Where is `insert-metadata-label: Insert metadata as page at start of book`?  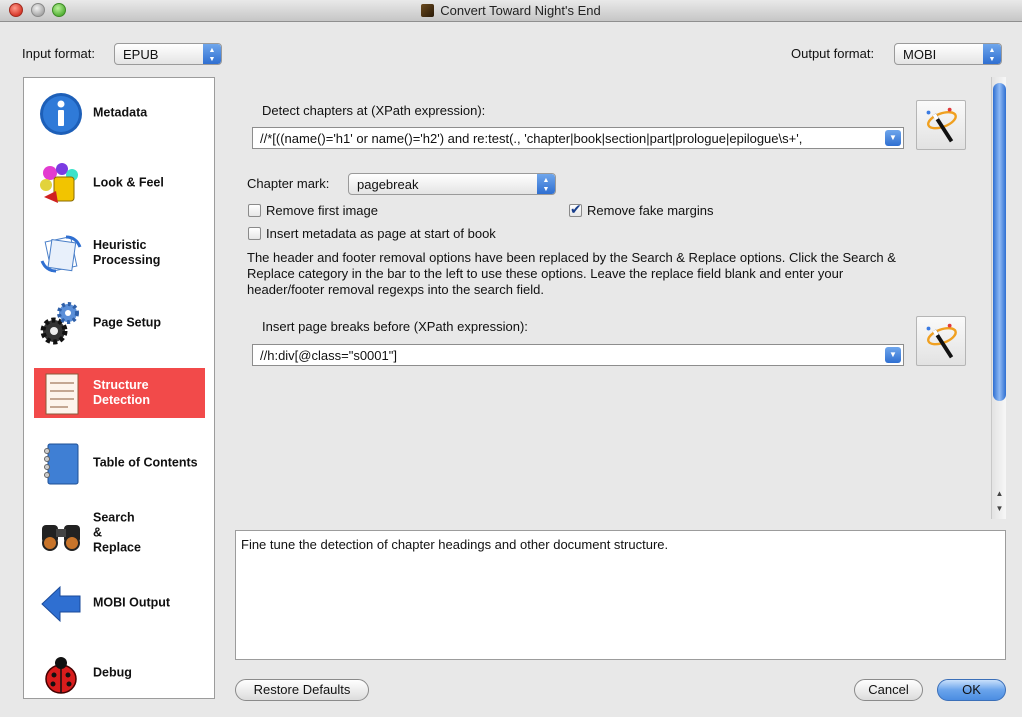 insert-metadata-label: Insert metadata as page at start of book is located at coordinates (381, 233).